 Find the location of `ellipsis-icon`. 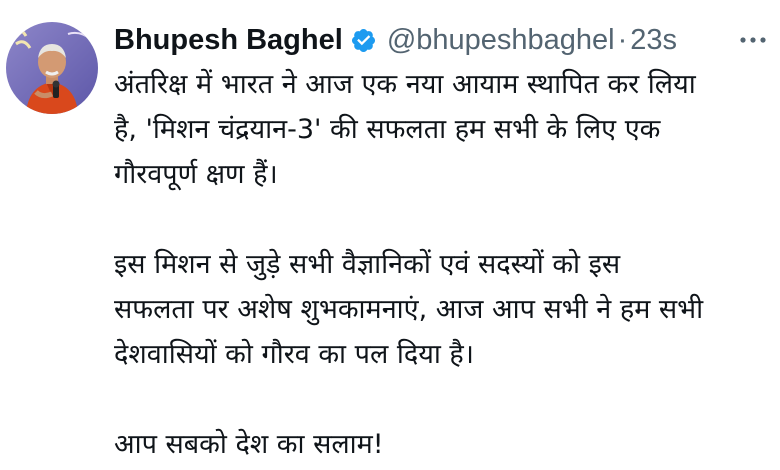

ellipsis-icon is located at coordinates (753, 40).